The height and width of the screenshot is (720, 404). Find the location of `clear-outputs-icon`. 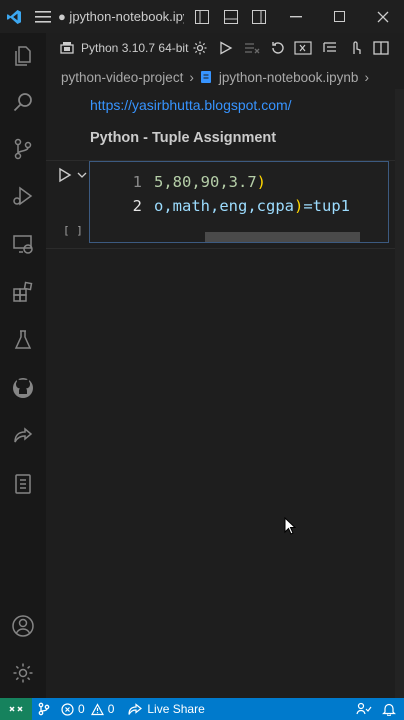

clear-outputs-icon is located at coordinates (252, 48).